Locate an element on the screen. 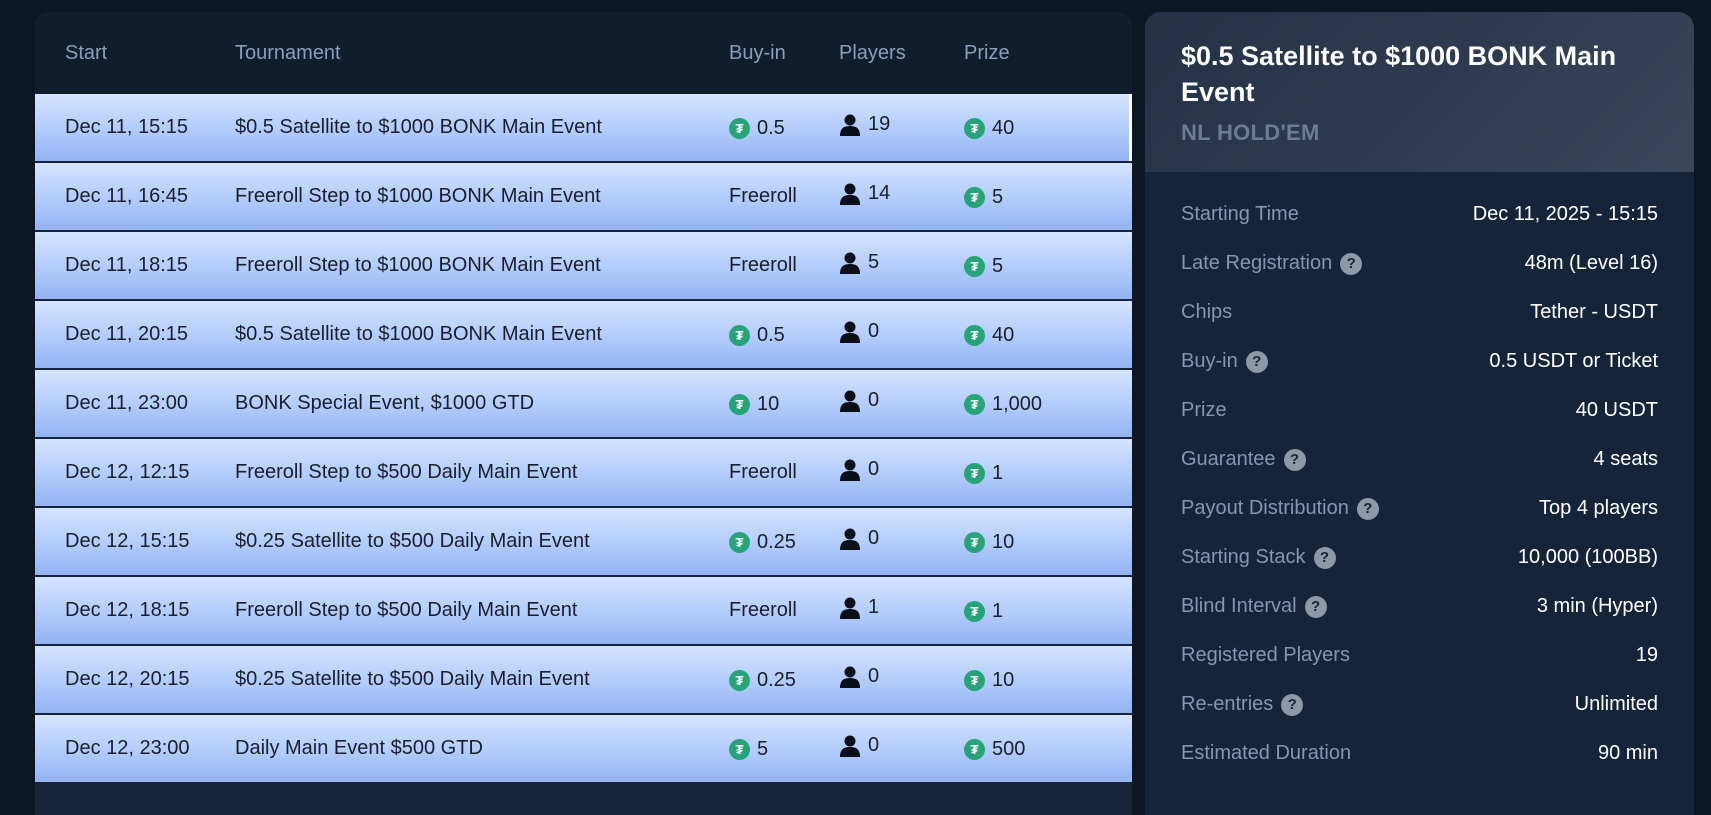 This screenshot has width=1711, height=815. prize-value-group: ₮ 1,000 is located at coordinates (1003, 404).